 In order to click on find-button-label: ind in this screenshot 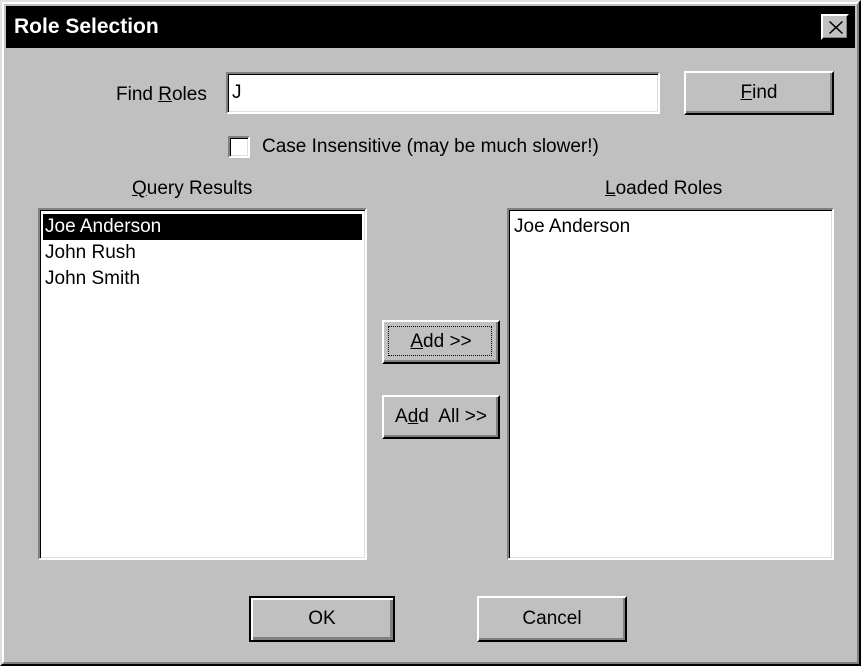, I will do `click(765, 92)`.